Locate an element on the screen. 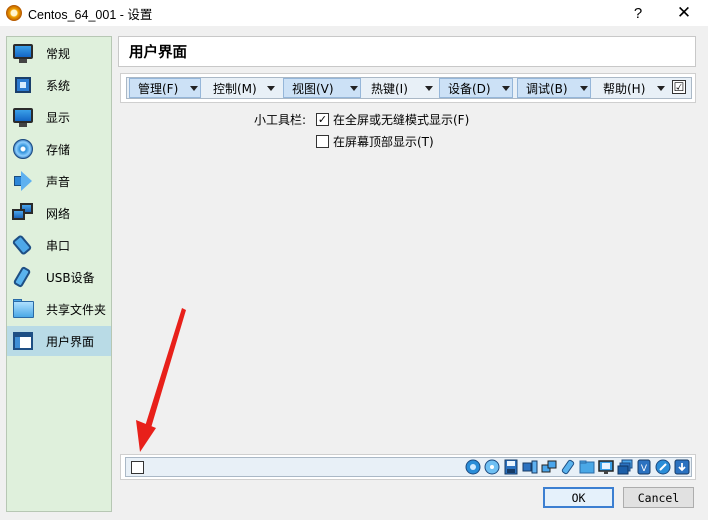 Image resolution: width=708 pixels, height=520 pixels. settings-sidebar: 常规 系统 显示 存储 声音 网络 串口 USB设备 共享文件夹 用户界面 is located at coordinates (59, 274).